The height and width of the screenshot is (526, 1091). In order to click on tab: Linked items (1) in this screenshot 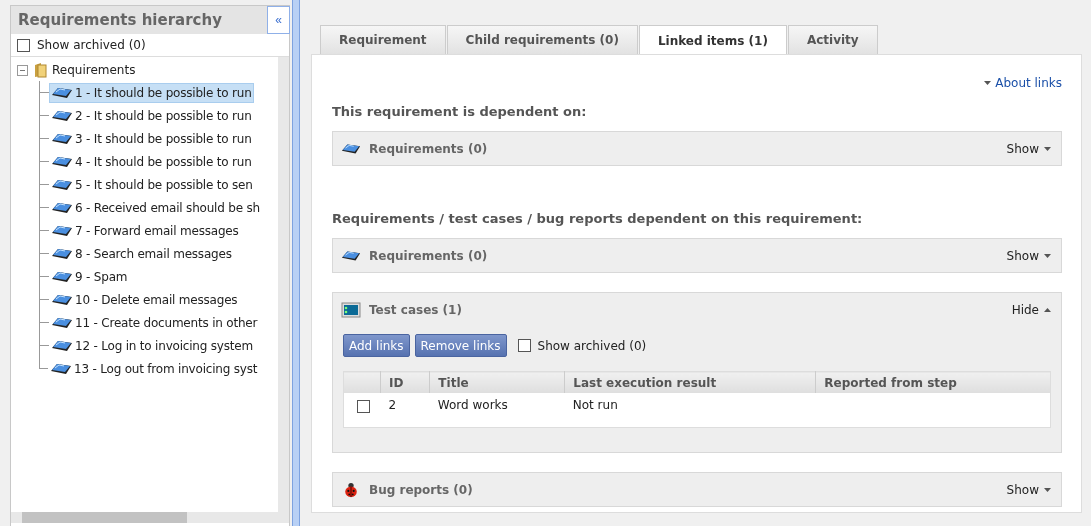, I will do `click(712, 40)`.